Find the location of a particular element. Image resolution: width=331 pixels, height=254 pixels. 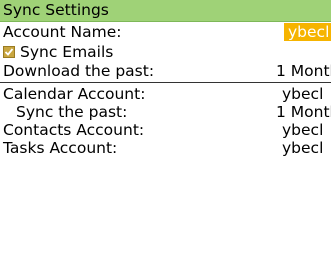

account-name-field: ybecl is located at coordinates (307, 32).